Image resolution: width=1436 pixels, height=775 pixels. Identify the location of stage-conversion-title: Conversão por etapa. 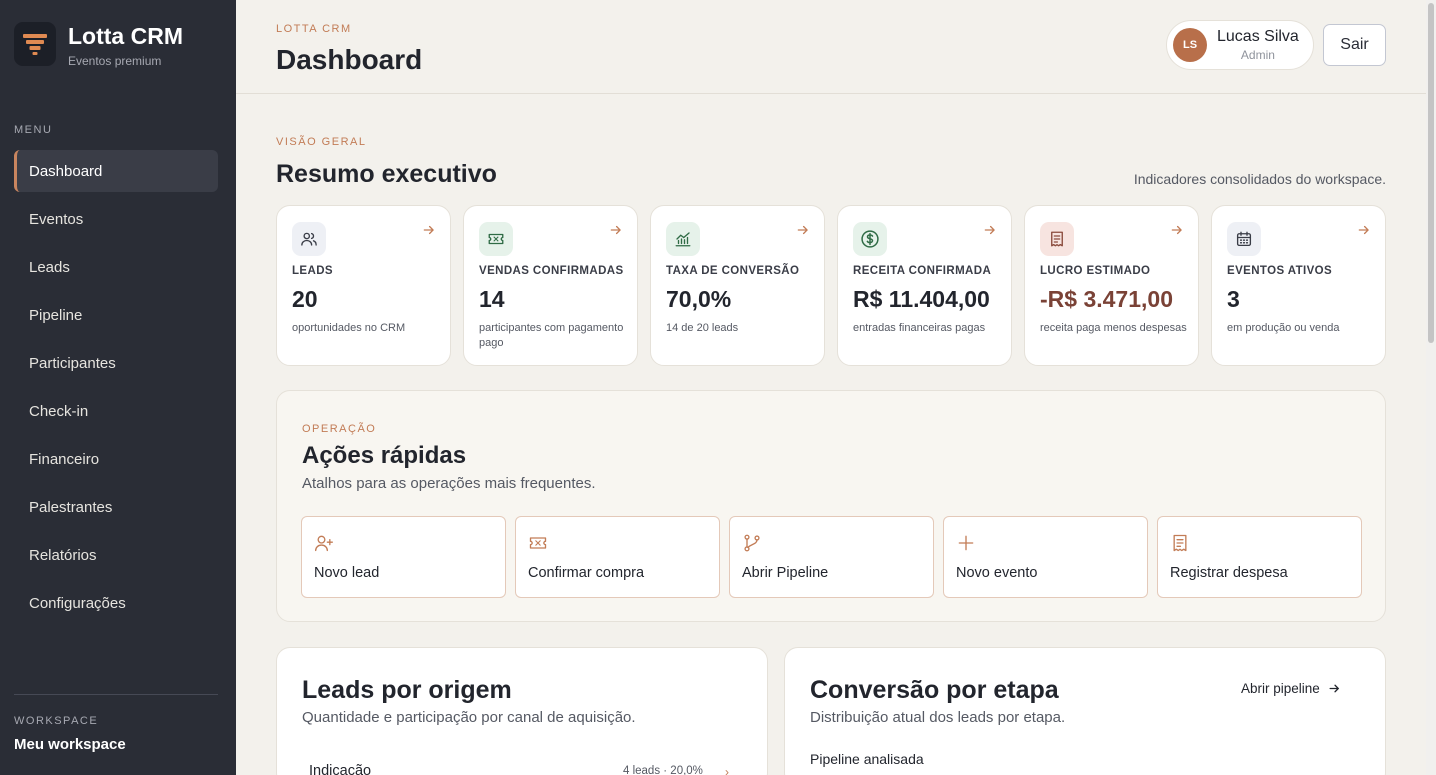
(934, 690).